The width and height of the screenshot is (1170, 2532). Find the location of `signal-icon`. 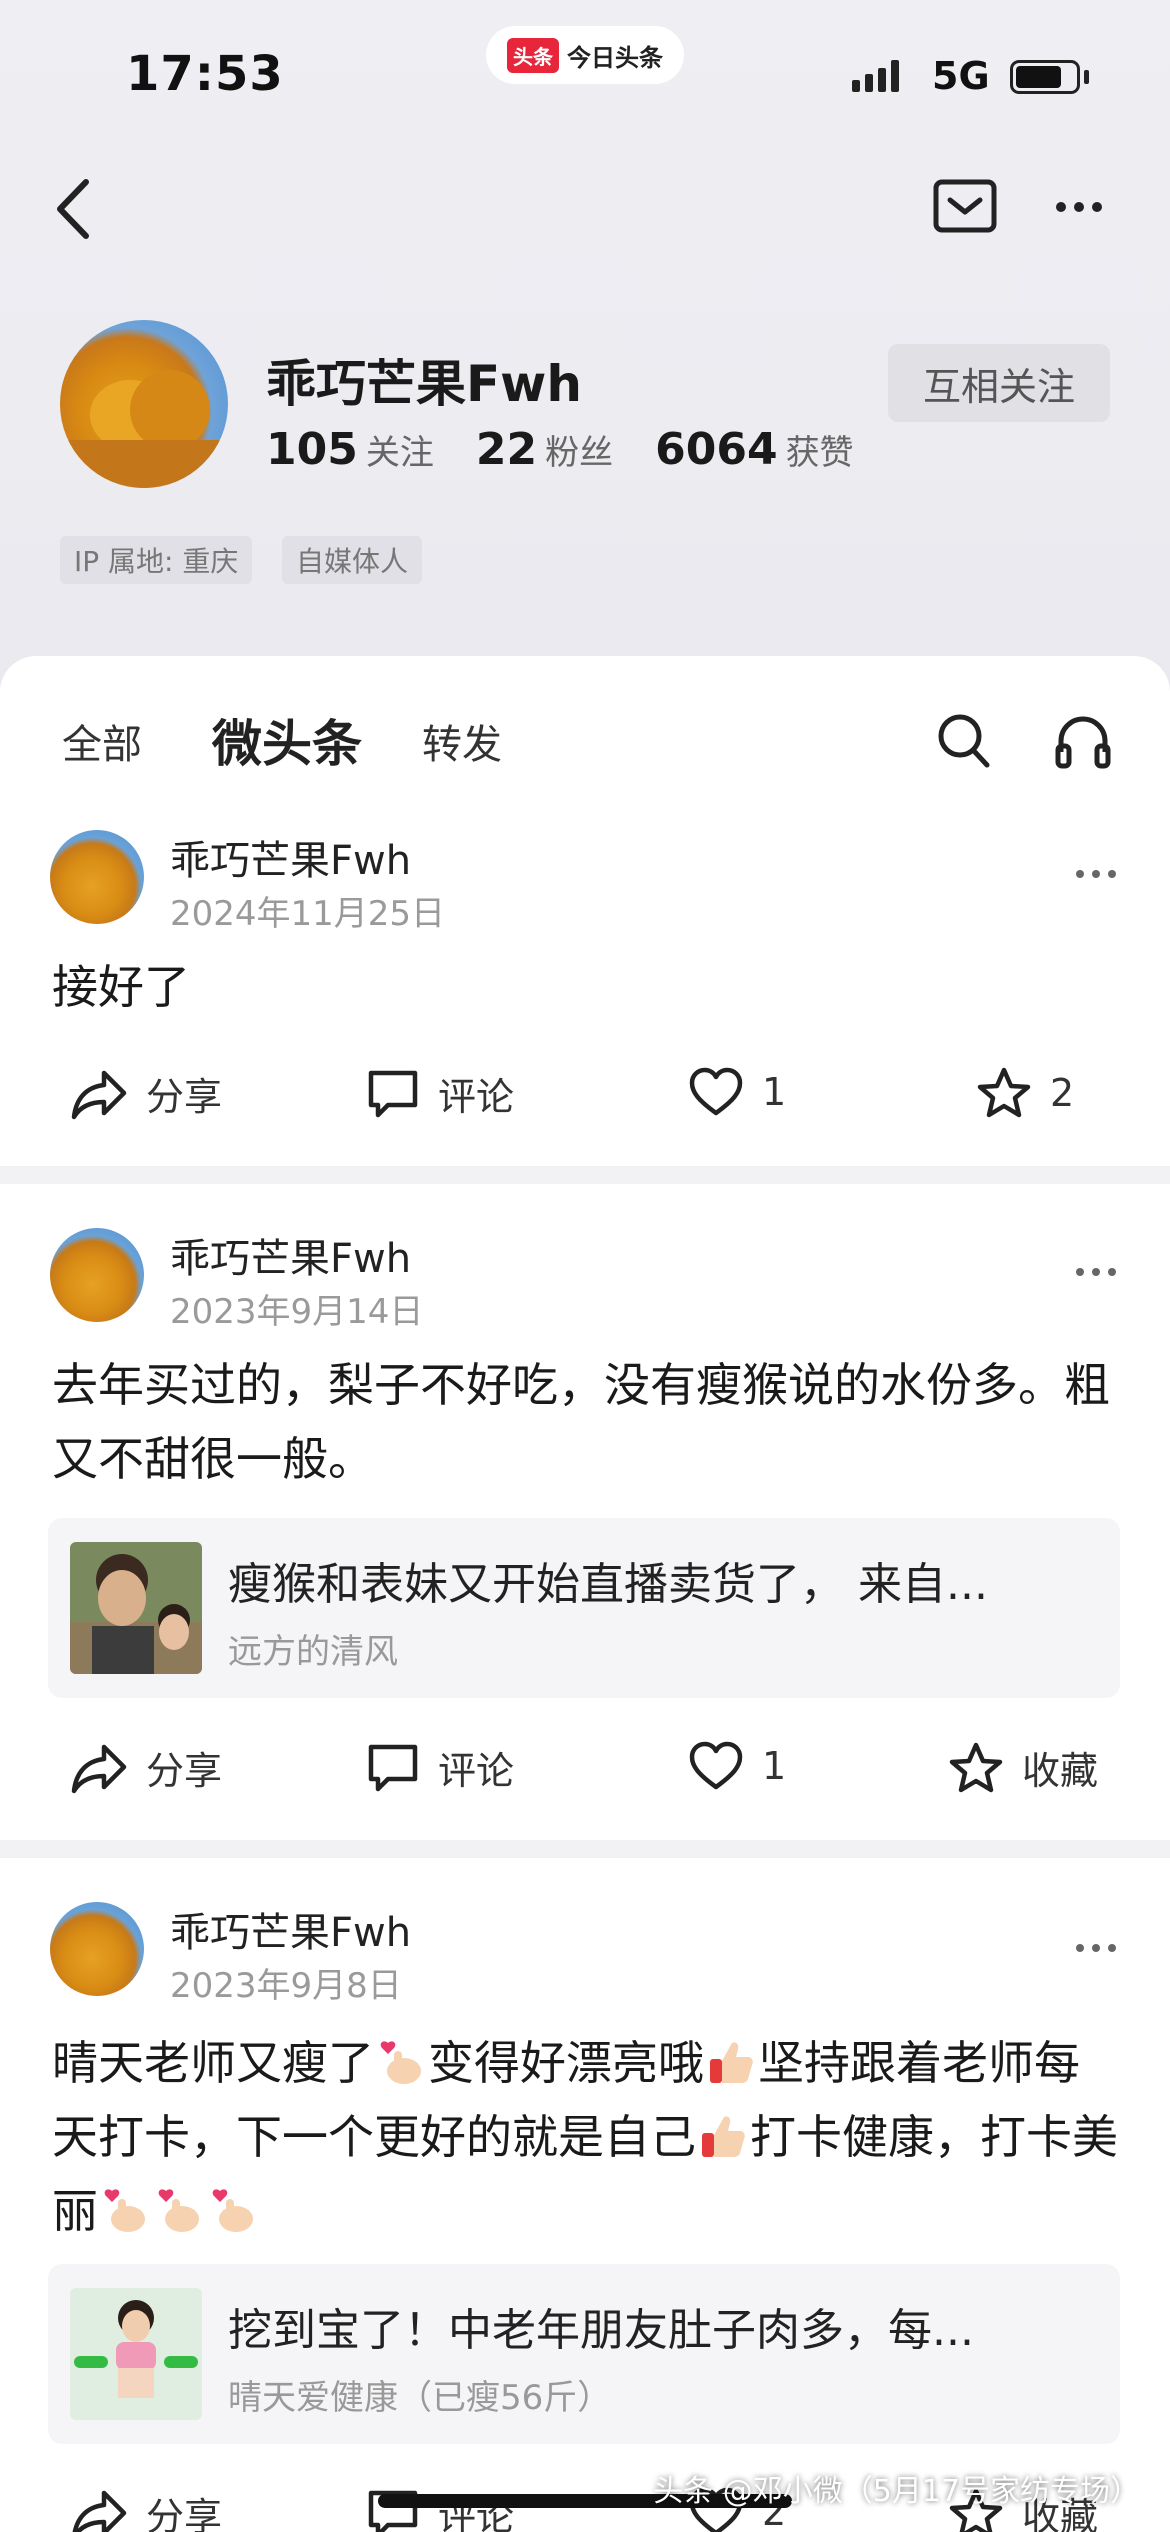

signal-icon is located at coordinates (875, 74).